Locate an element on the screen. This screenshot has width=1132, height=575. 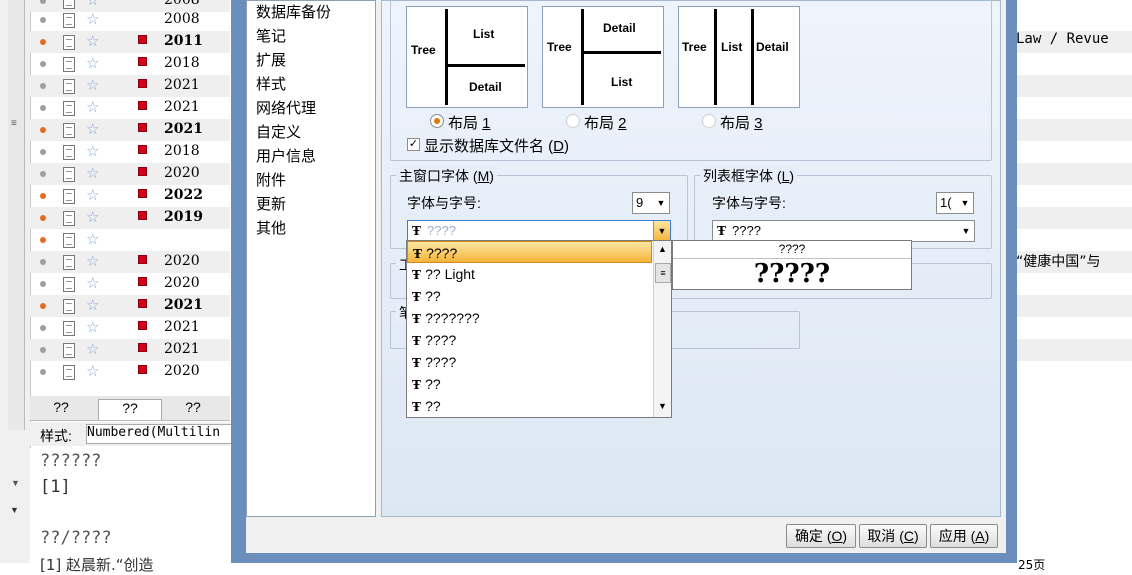
tab-2: ?? is located at coordinates (130, 409).